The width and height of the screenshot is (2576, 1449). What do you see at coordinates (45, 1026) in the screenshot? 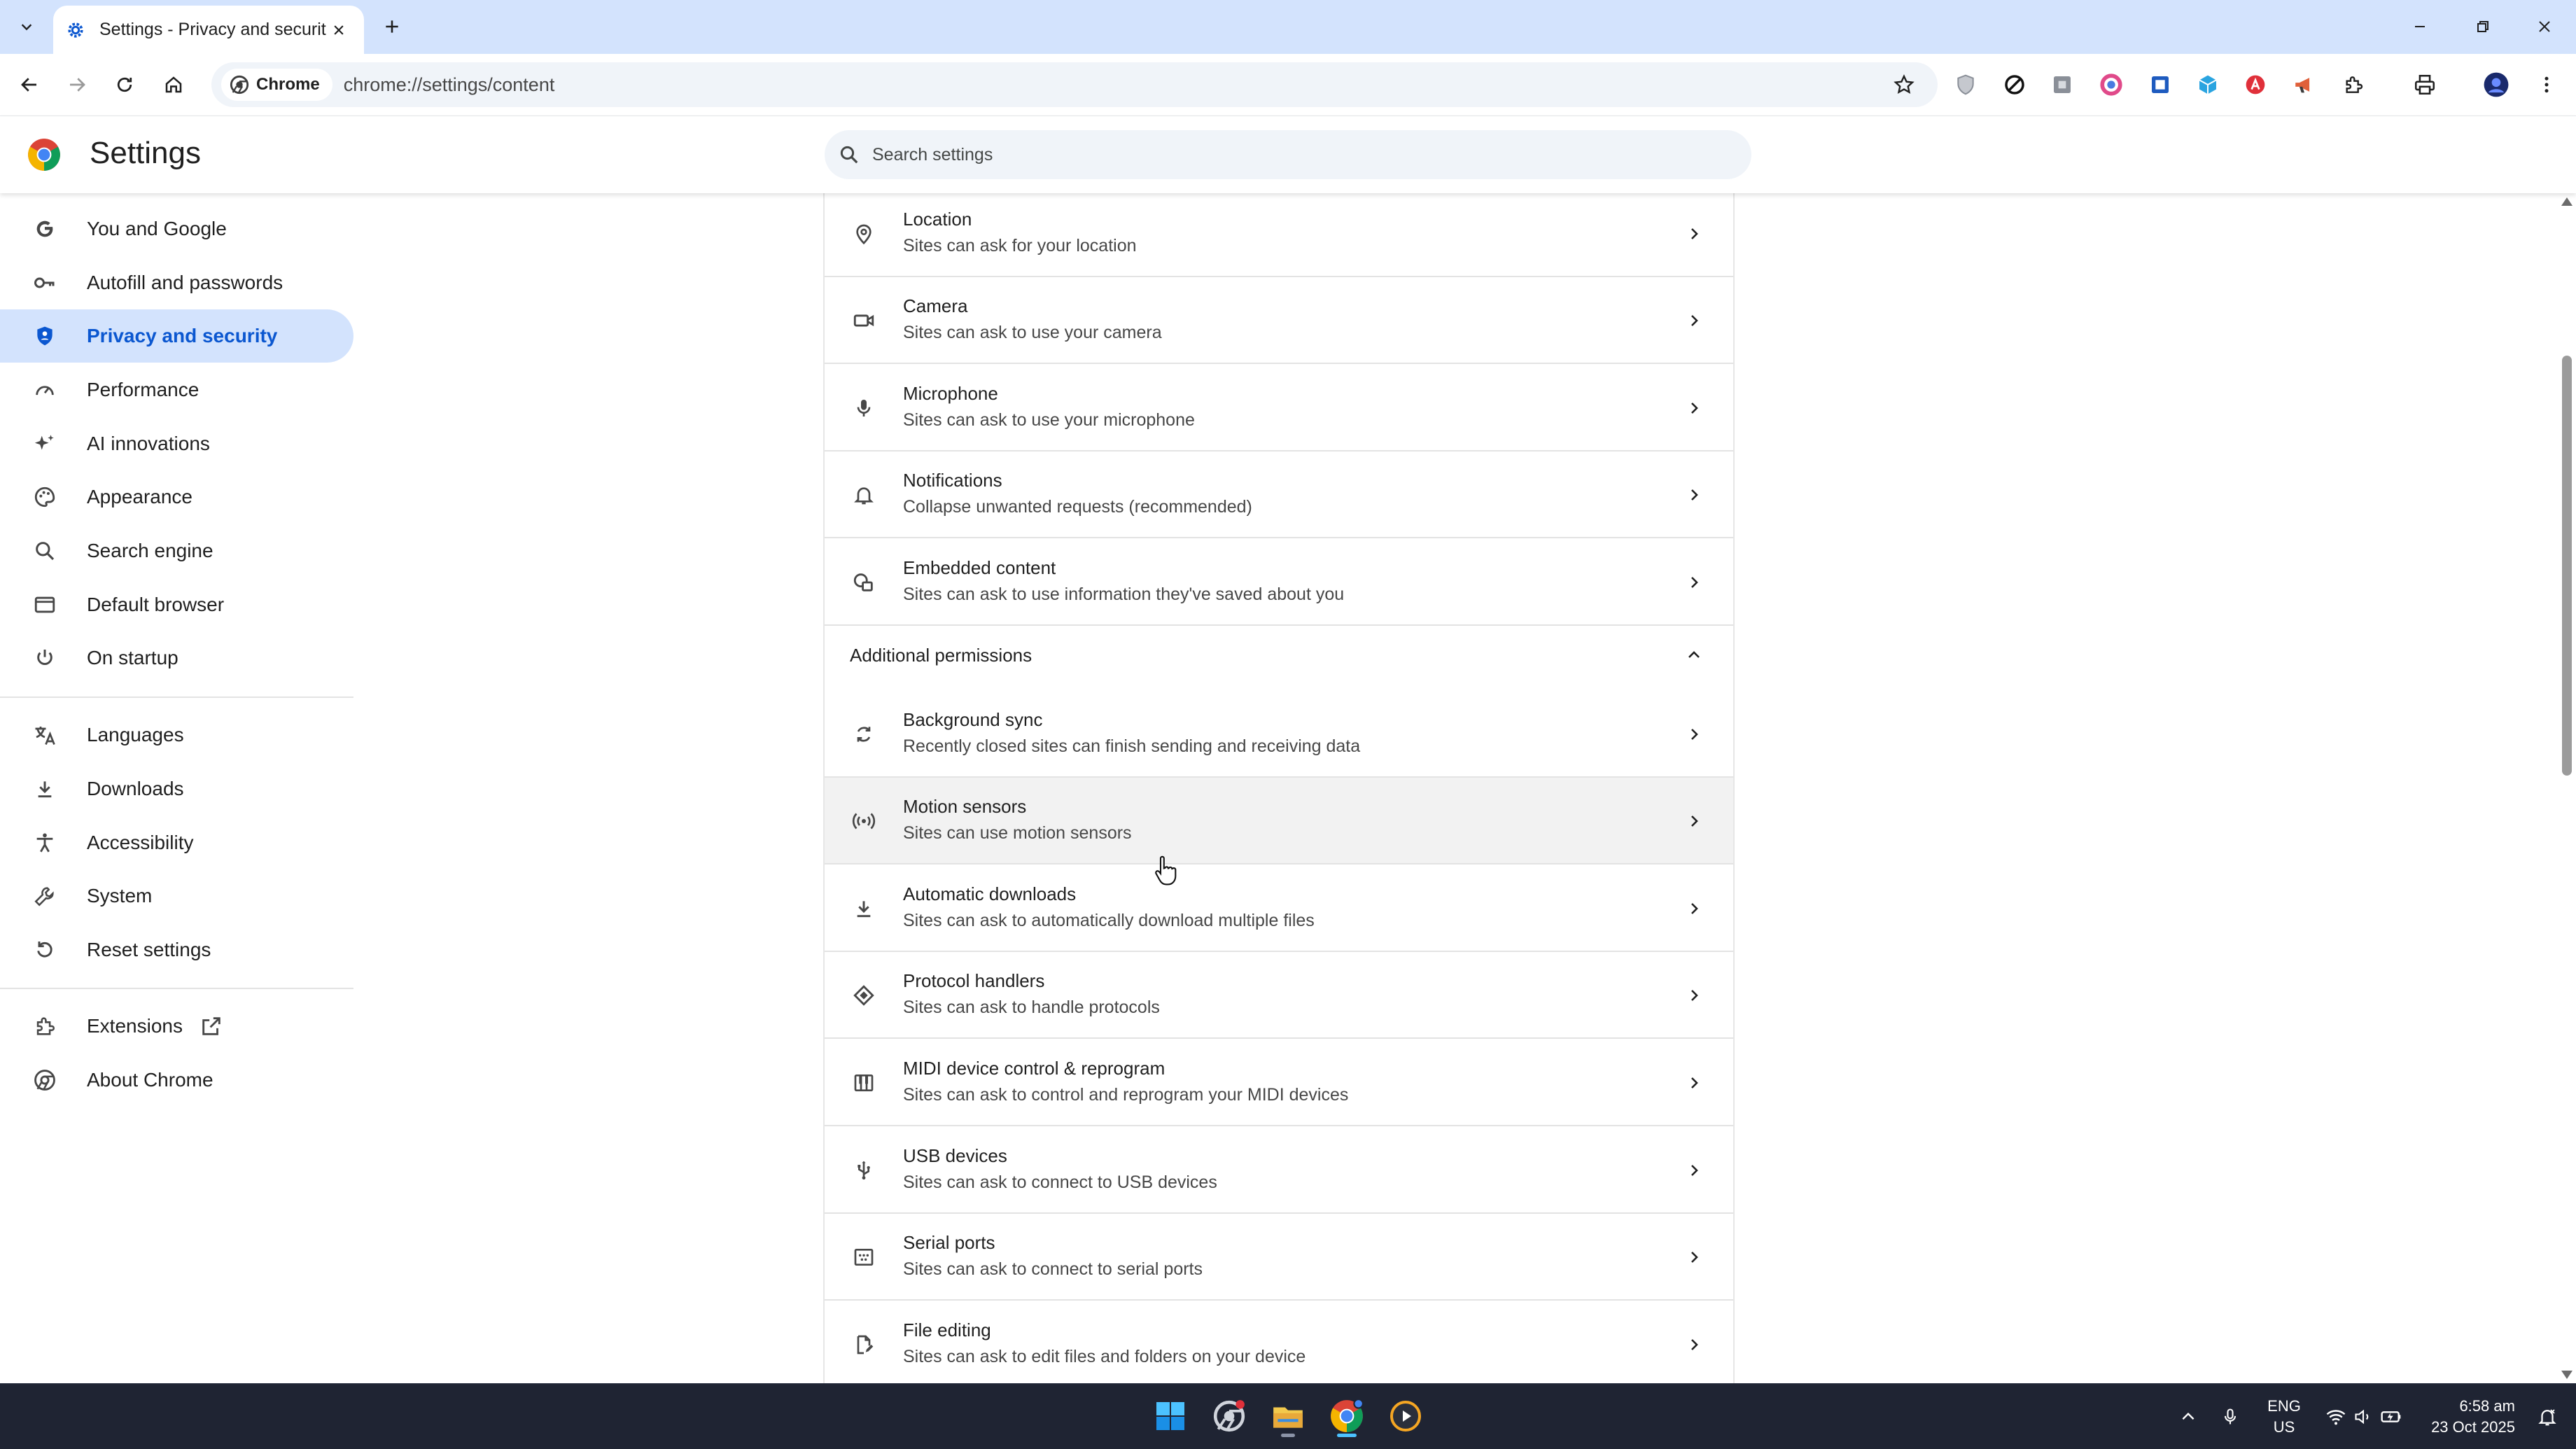
I see `puzzle-icon` at bounding box center [45, 1026].